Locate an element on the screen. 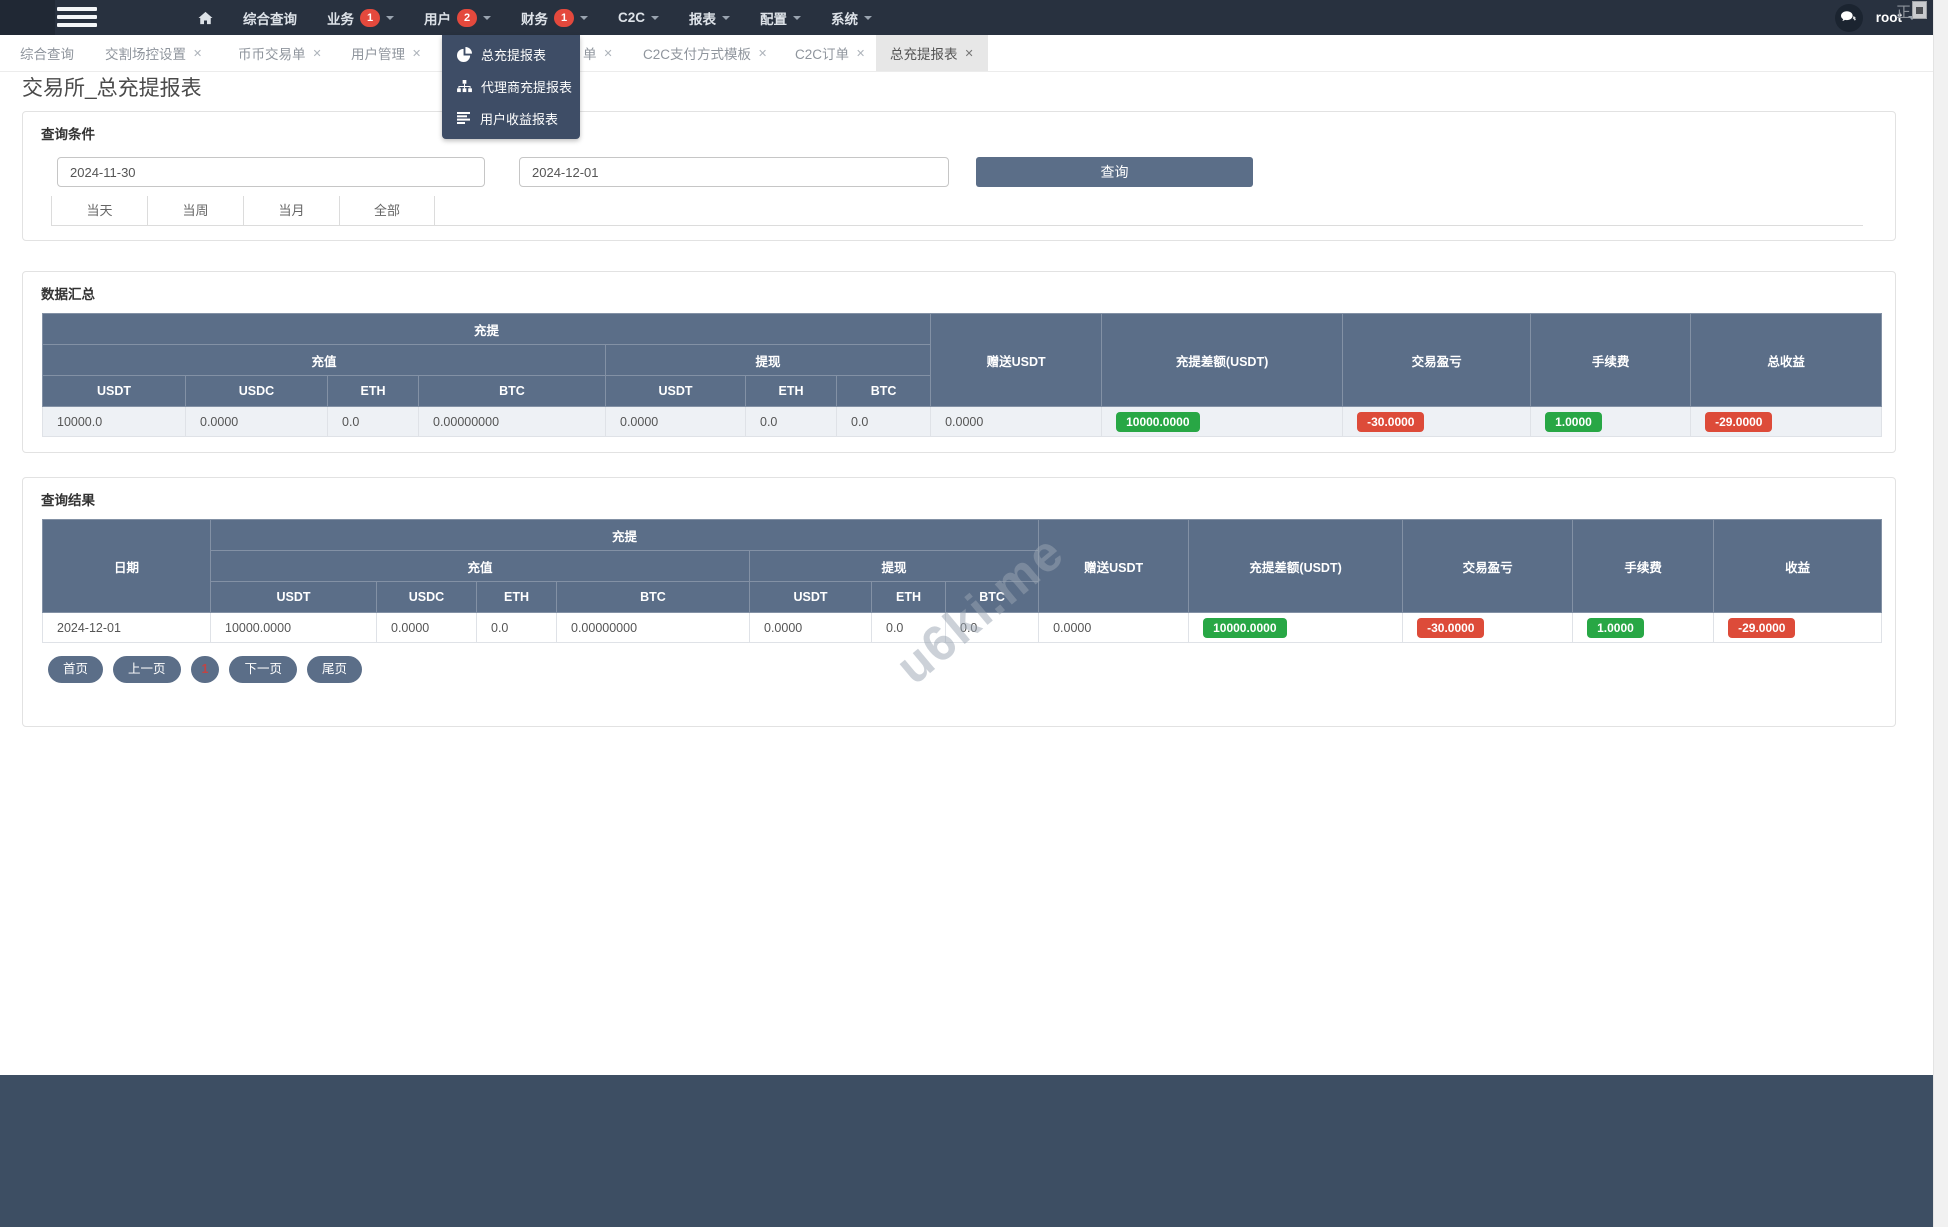  tab-c2c-payment-template: C2C支付方式模板 ✕ is located at coordinates (705, 53).